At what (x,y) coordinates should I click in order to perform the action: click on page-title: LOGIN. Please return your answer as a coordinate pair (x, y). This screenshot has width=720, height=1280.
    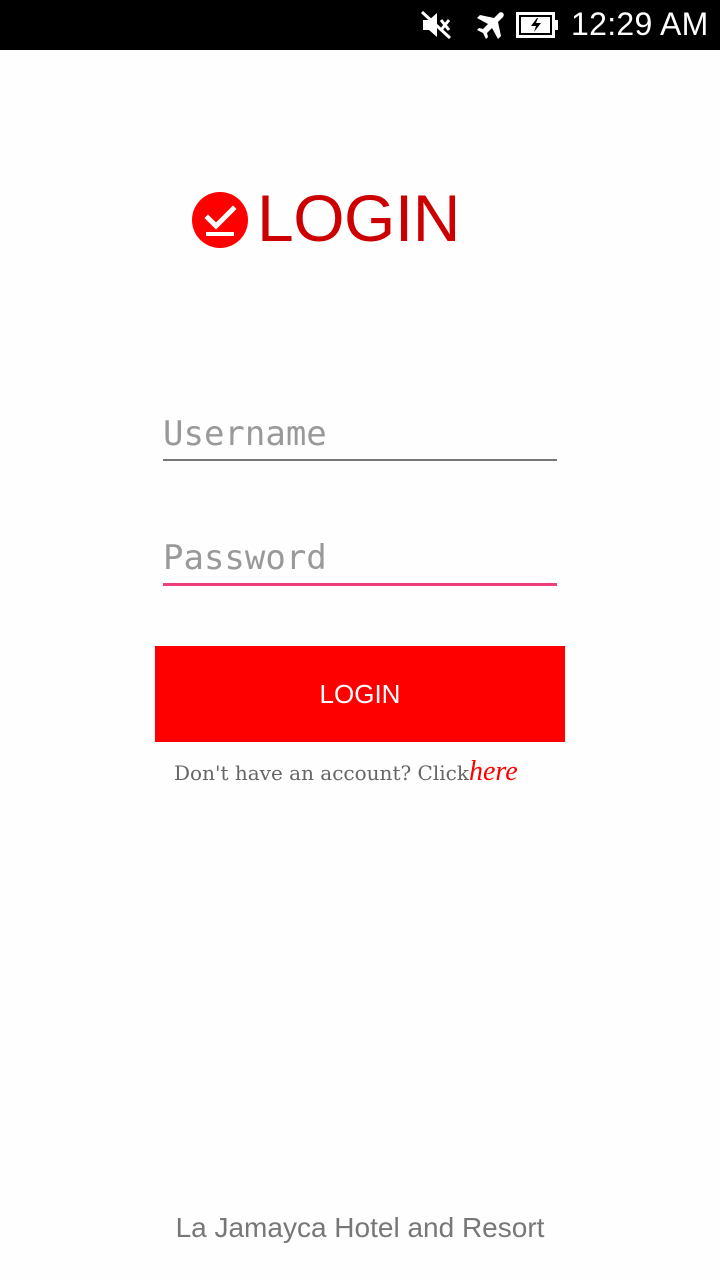
    Looking at the image, I should click on (358, 218).